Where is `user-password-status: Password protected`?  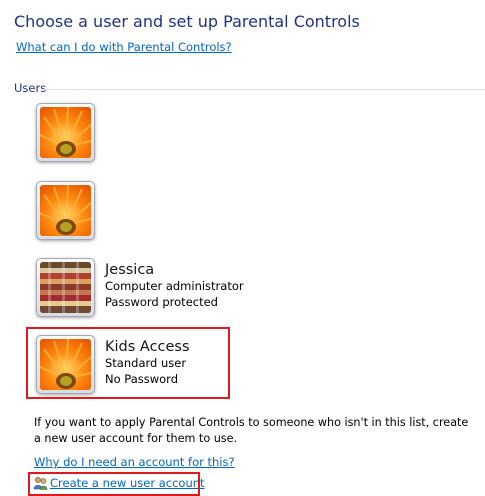 user-password-status: Password protected is located at coordinates (161, 302).